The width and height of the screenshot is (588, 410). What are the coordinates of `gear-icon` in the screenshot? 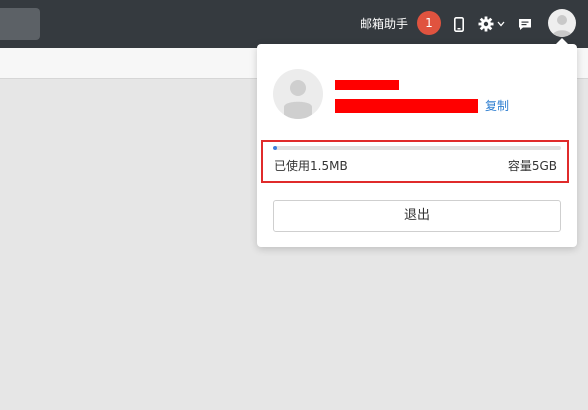 It's located at (486, 24).